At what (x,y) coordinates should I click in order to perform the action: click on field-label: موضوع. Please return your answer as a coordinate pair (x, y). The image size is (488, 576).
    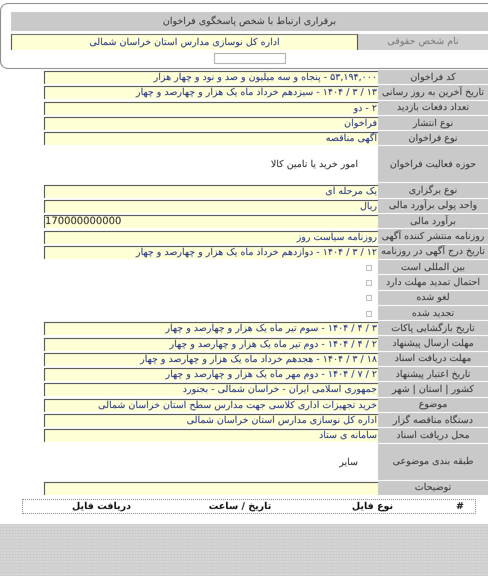
    Looking at the image, I should click on (433, 405).